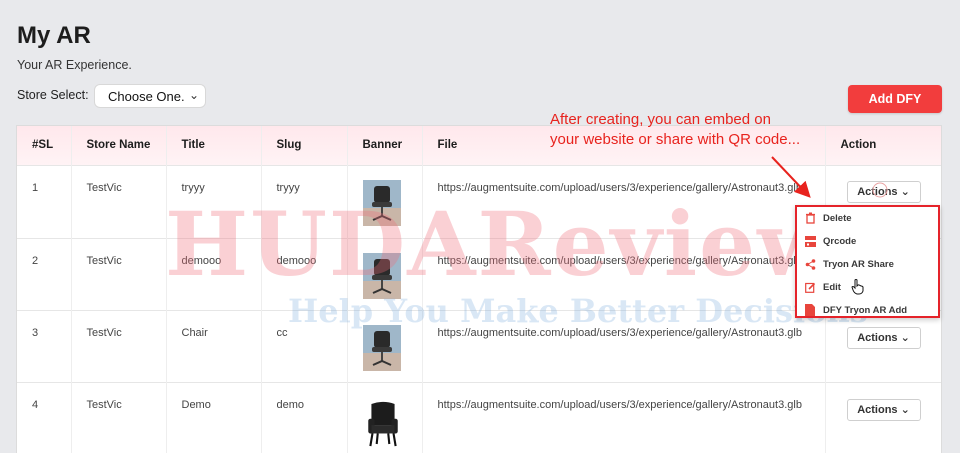 The height and width of the screenshot is (453, 960). What do you see at coordinates (193, 95) in the screenshot?
I see `chevron-down-icon: ⌄` at bounding box center [193, 95].